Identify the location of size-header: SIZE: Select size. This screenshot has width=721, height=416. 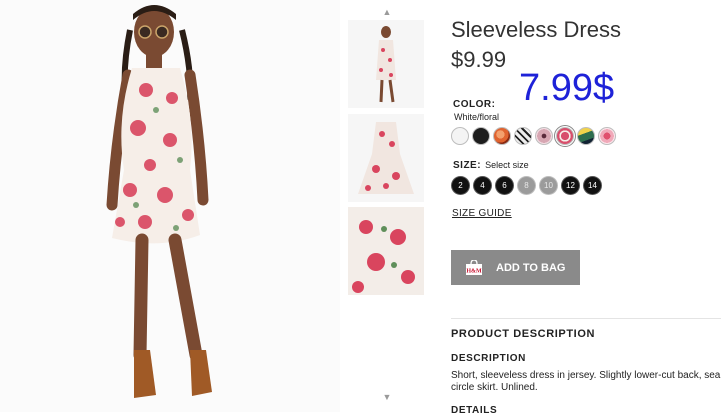
(491, 165).